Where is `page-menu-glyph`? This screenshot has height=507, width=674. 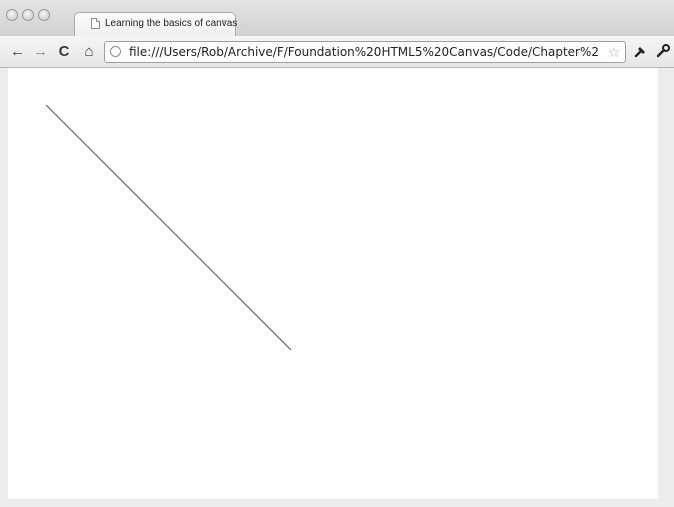 page-menu-glyph is located at coordinates (639, 52).